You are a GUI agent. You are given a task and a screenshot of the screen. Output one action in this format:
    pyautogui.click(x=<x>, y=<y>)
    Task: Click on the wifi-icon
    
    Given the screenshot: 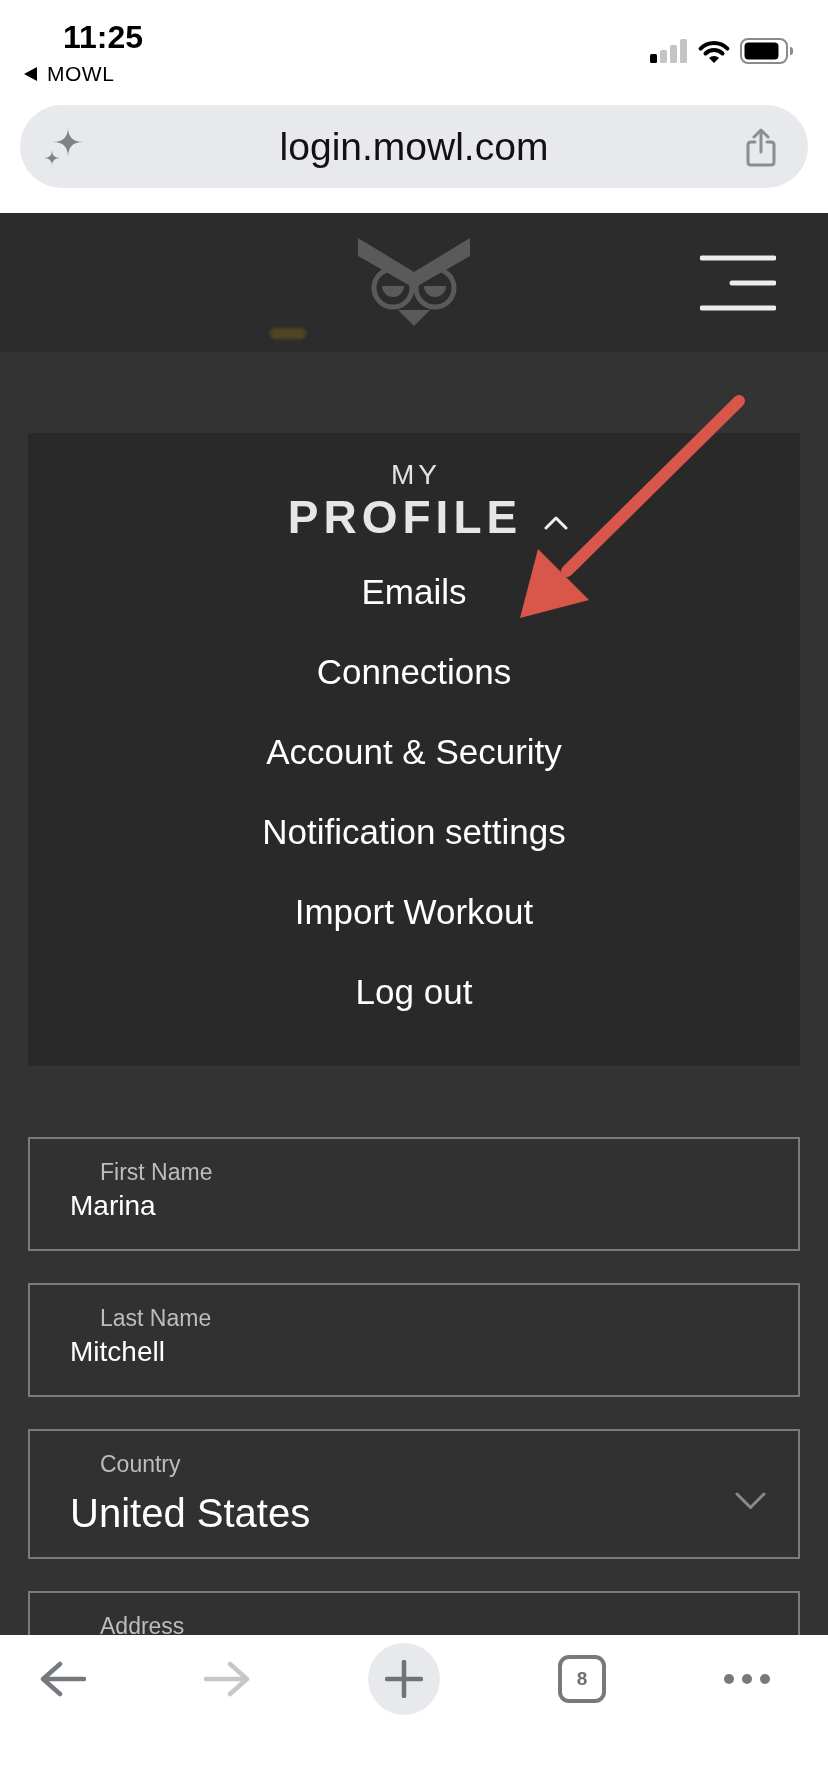 What is the action you would take?
    pyautogui.click(x=714, y=51)
    